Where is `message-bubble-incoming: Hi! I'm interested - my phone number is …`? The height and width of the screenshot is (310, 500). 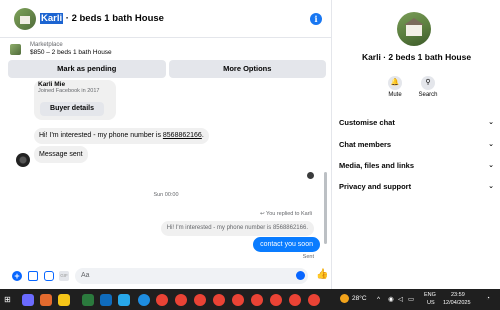
message-bubble-incoming: Hi! I'm interested - my phone number is … is located at coordinates (121, 136).